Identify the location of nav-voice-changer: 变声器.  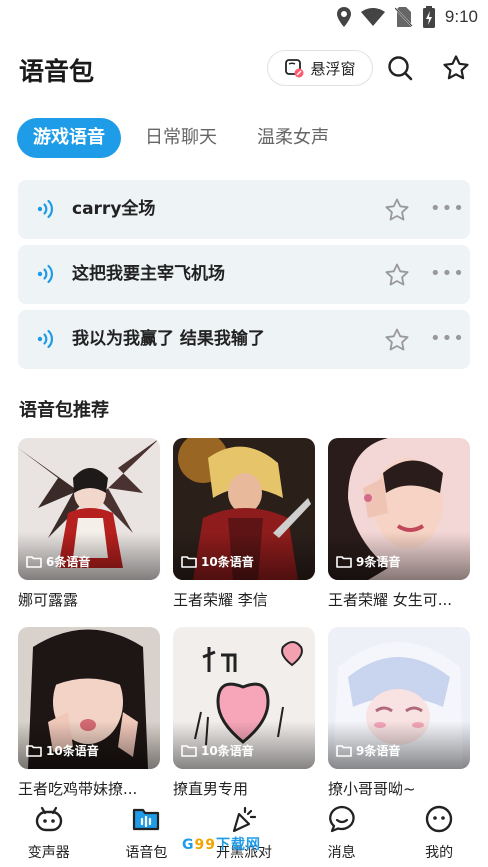
(49, 833).